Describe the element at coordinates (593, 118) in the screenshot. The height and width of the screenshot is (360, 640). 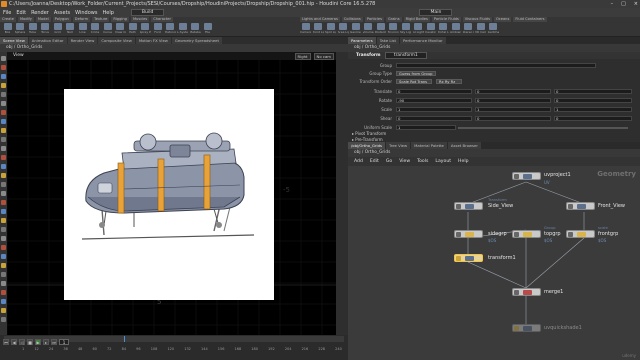
I see `shear-z-field: 0` at that location.